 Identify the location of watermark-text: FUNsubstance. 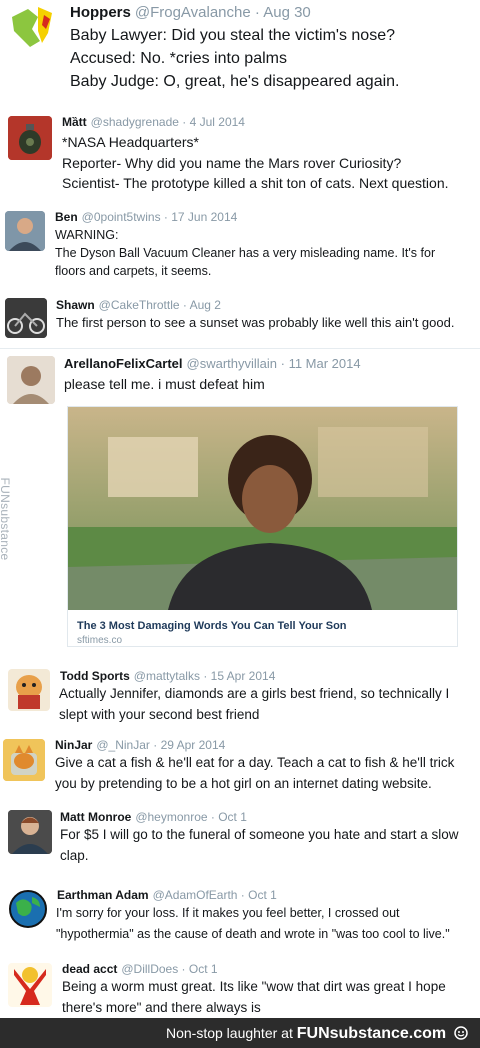
(6, 519).